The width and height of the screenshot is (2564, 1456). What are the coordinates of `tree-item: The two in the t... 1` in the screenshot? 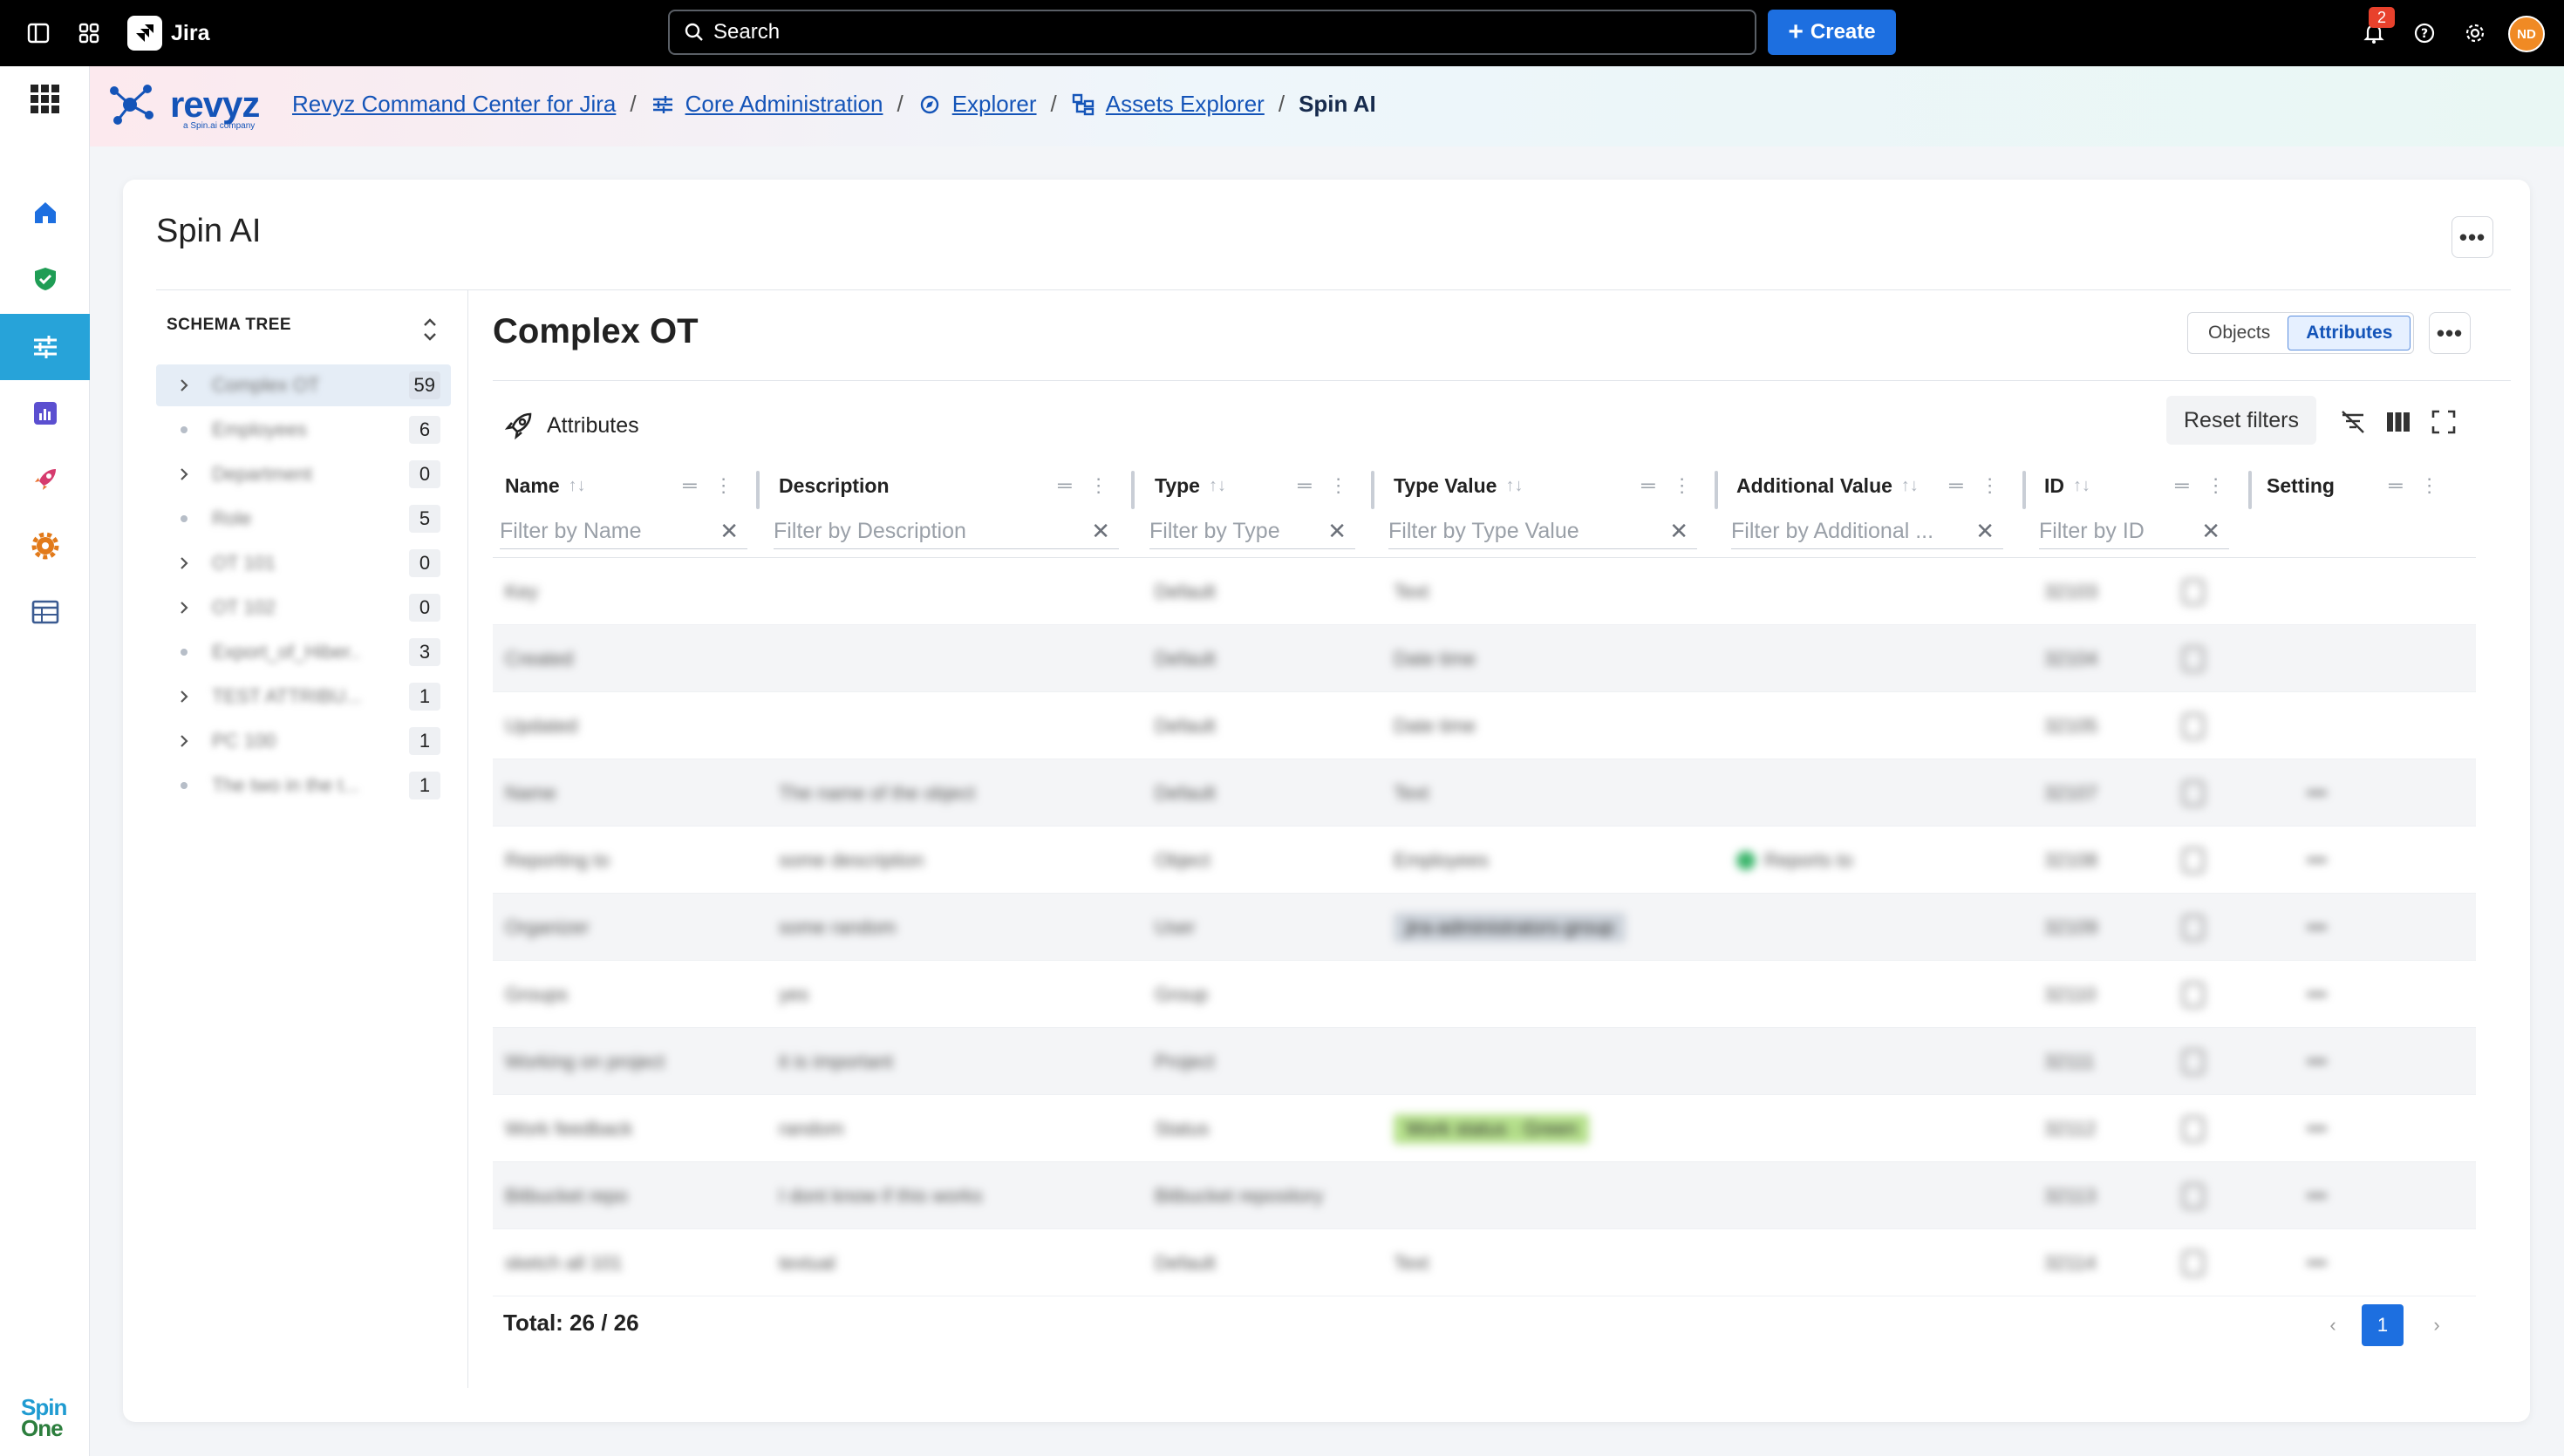 It's located at (303, 785).